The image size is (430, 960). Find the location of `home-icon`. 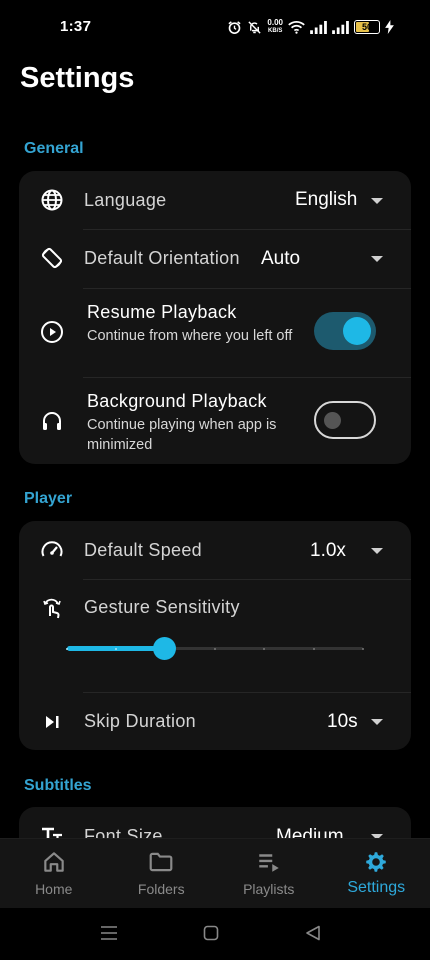

home-icon is located at coordinates (54, 862).